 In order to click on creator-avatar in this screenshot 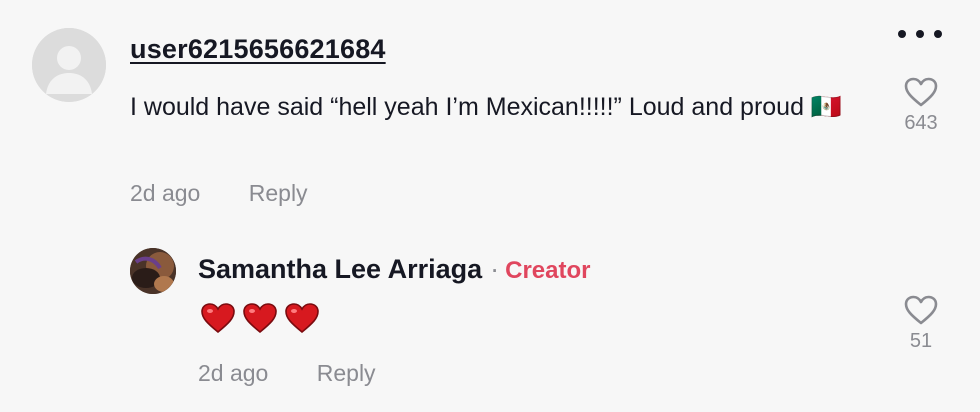, I will do `click(153, 271)`.